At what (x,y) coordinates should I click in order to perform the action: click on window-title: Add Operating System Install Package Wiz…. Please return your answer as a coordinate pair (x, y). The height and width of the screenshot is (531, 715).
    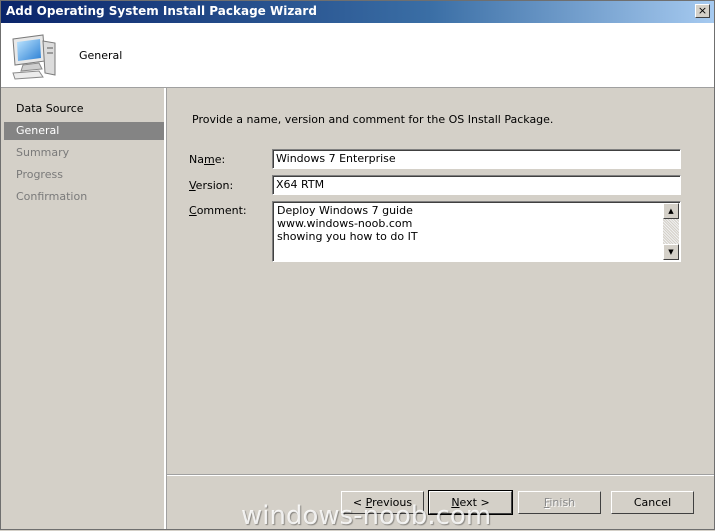
    Looking at the image, I should click on (161, 11).